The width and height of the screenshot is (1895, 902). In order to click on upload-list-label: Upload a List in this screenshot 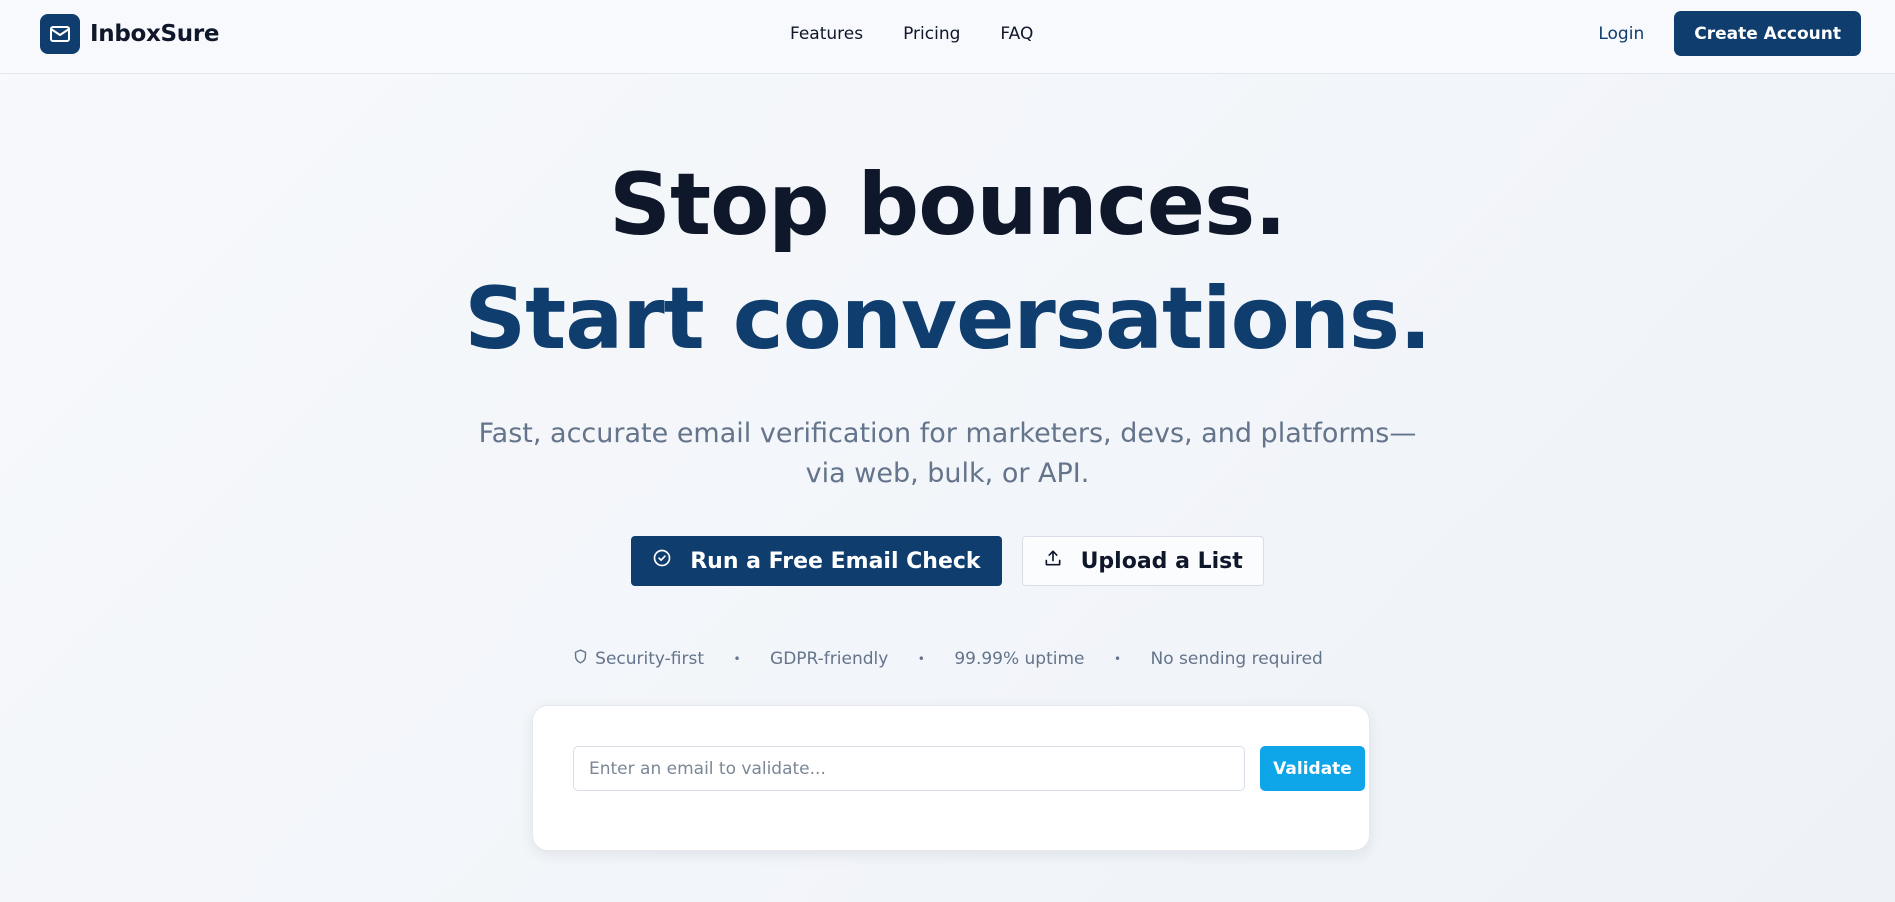, I will do `click(1161, 561)`.